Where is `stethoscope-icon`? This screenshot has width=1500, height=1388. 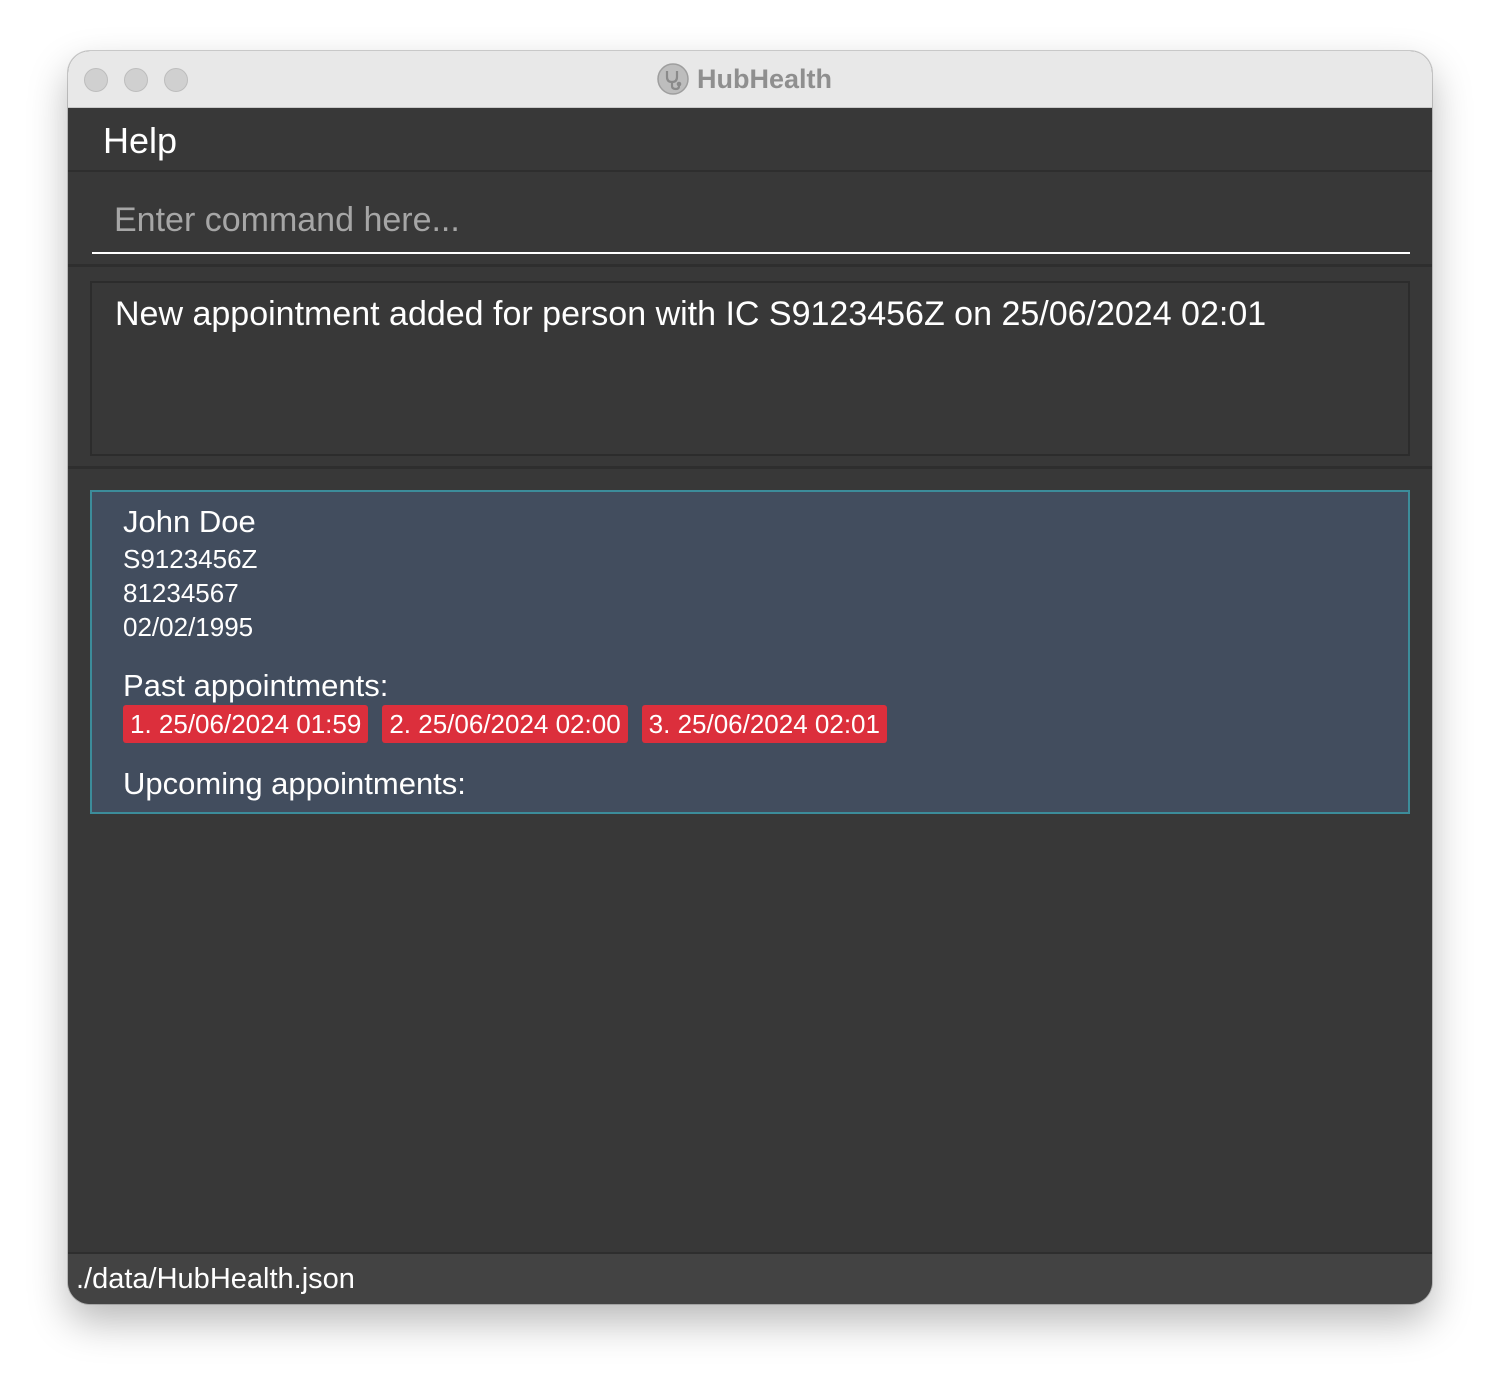
stethoscope-icon is located at coordinates (673, 79).